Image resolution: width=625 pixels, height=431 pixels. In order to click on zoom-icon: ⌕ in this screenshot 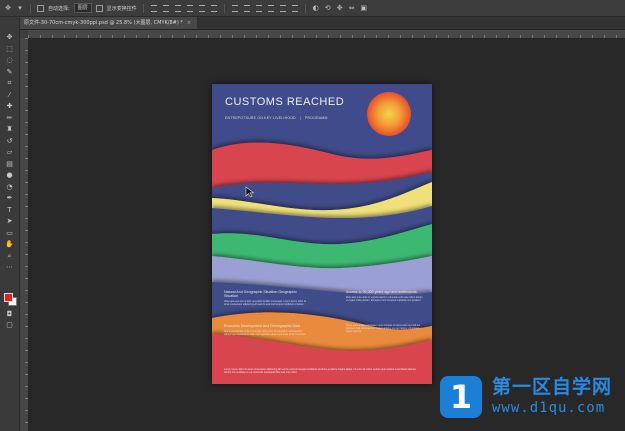, I will do `click(9, 256)`.